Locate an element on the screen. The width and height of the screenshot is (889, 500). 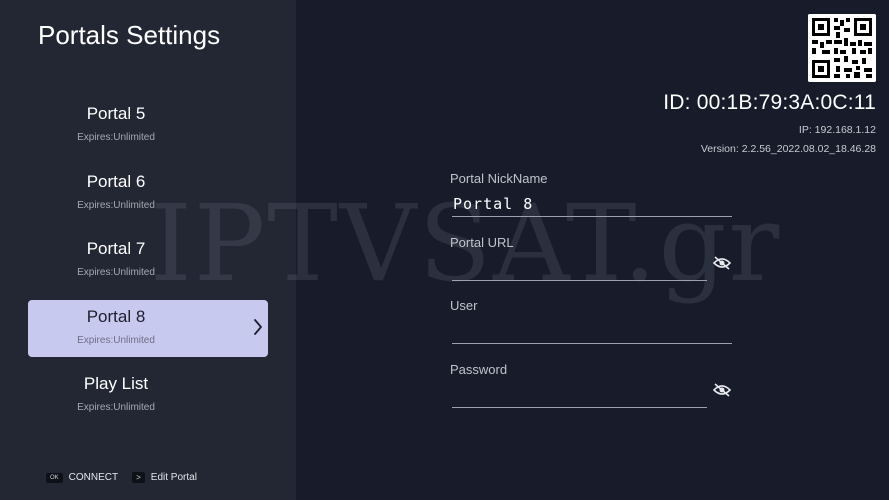
portal-name: Play List is located at coordinates (116, 383).